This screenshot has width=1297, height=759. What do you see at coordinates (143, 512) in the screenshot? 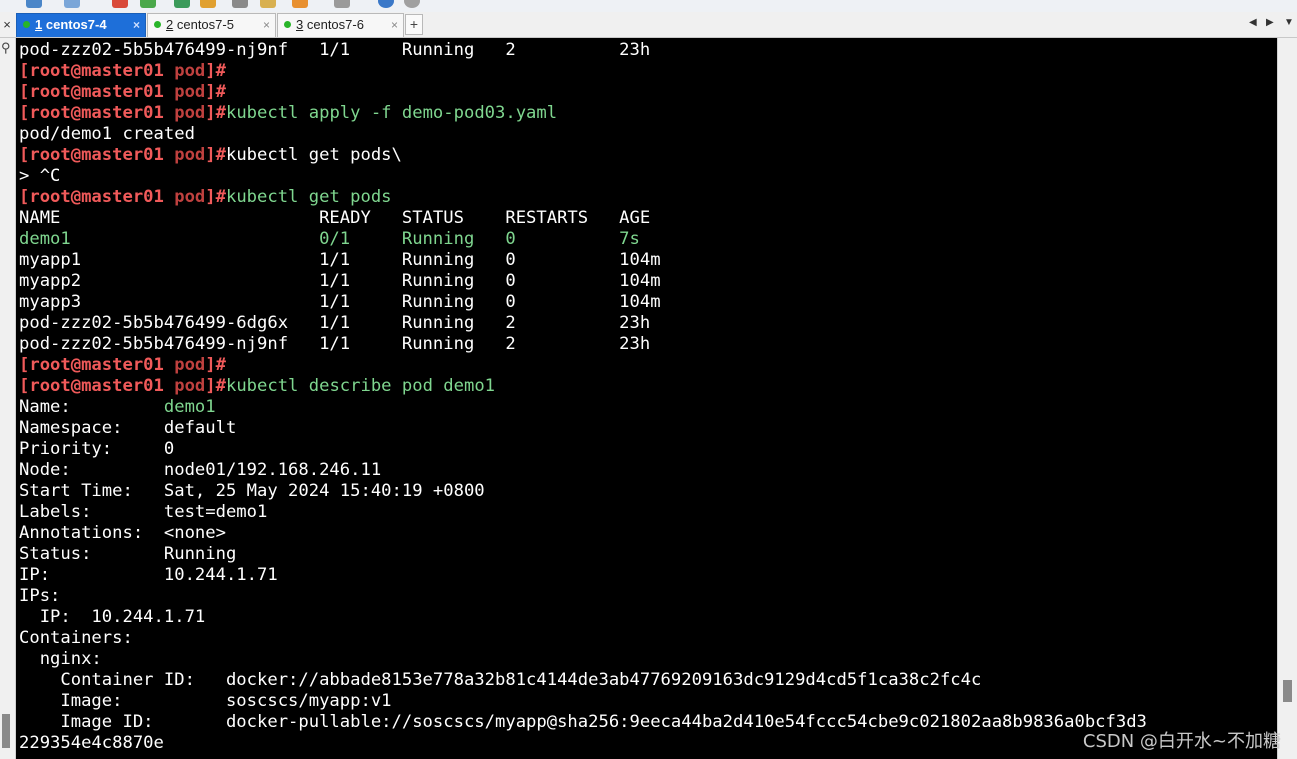
I see `describe-line: Labels: test=demo1` at bounding box center [143, 512].